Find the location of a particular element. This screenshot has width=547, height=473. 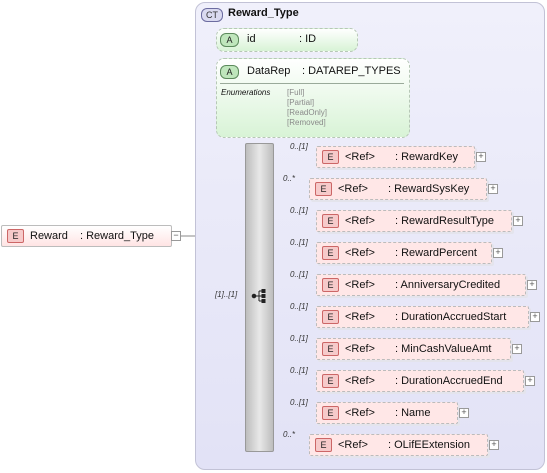

element-ref: E <Ref> : RewardSysKey is located at coordinates (398, 189).